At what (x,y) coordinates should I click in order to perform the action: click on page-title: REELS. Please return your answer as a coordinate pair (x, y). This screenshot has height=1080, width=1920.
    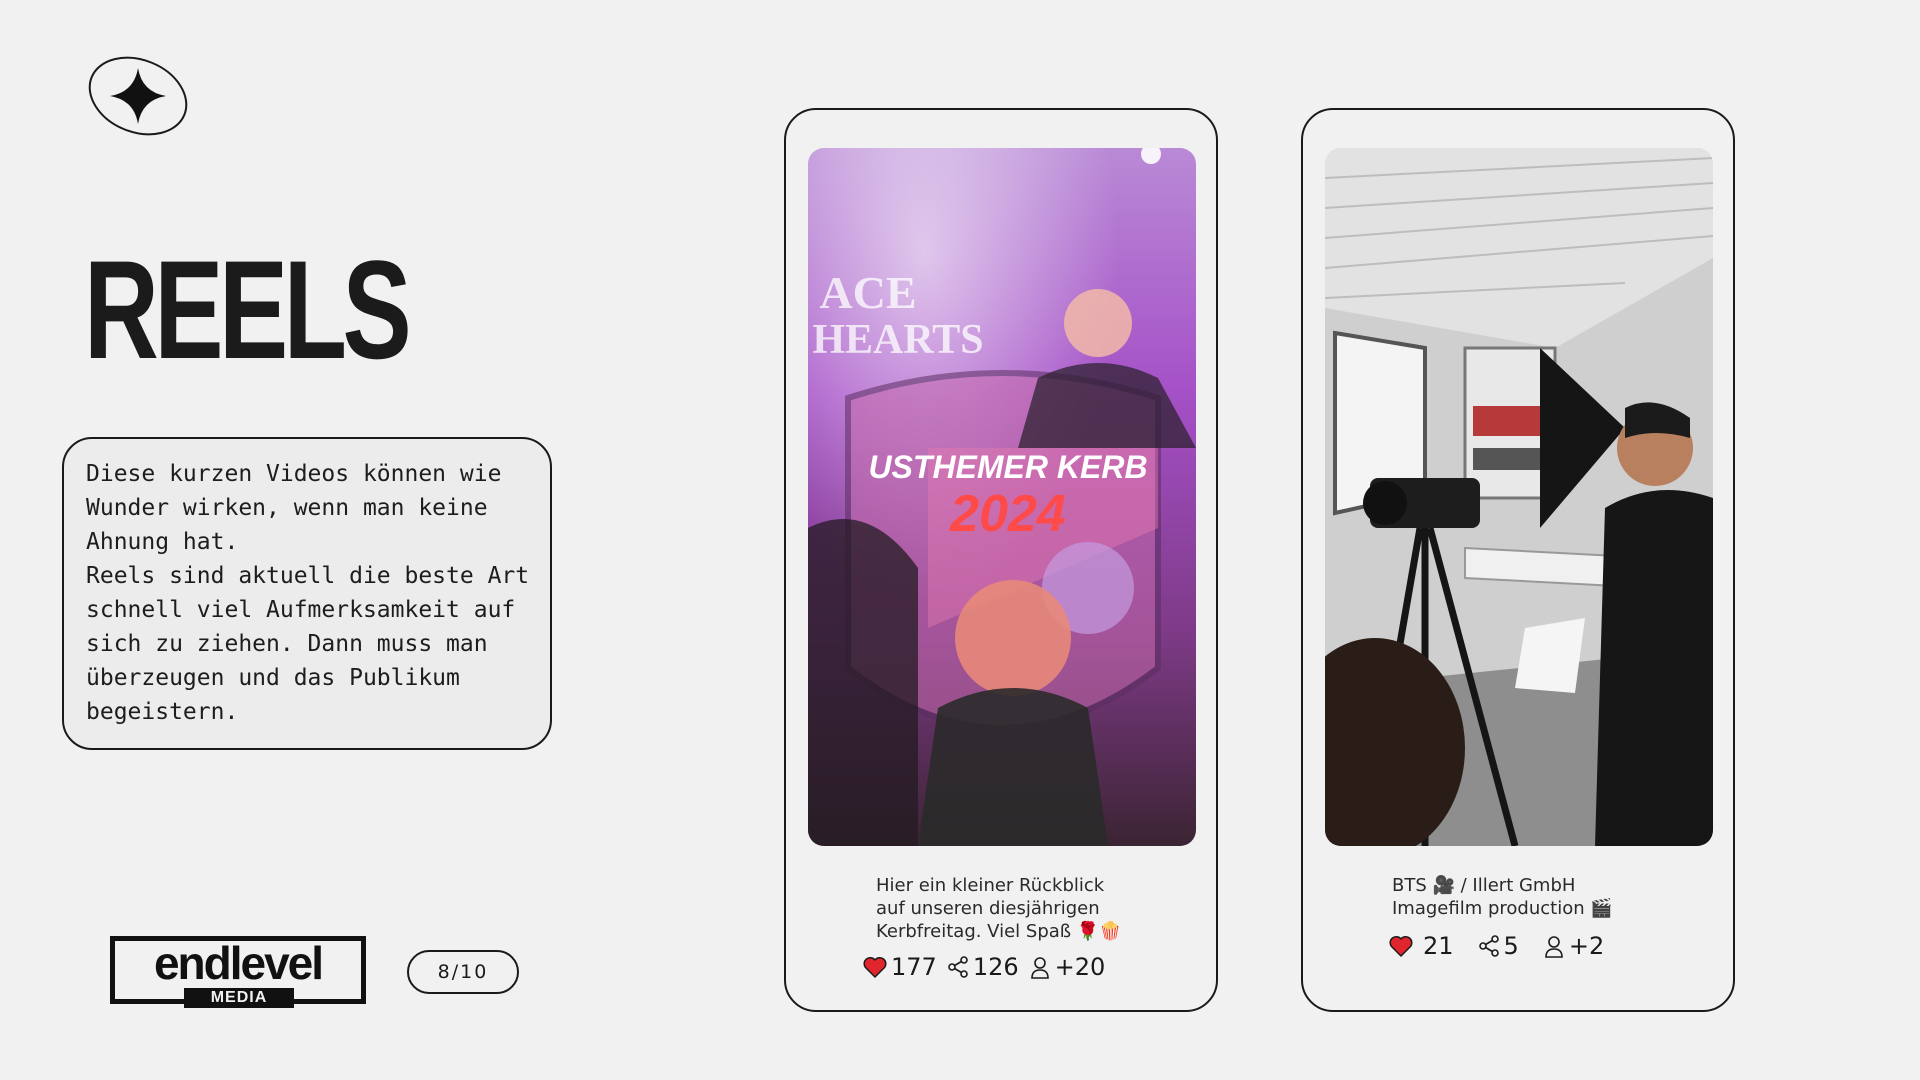
    Looking at the image, I should click on (248, 309).